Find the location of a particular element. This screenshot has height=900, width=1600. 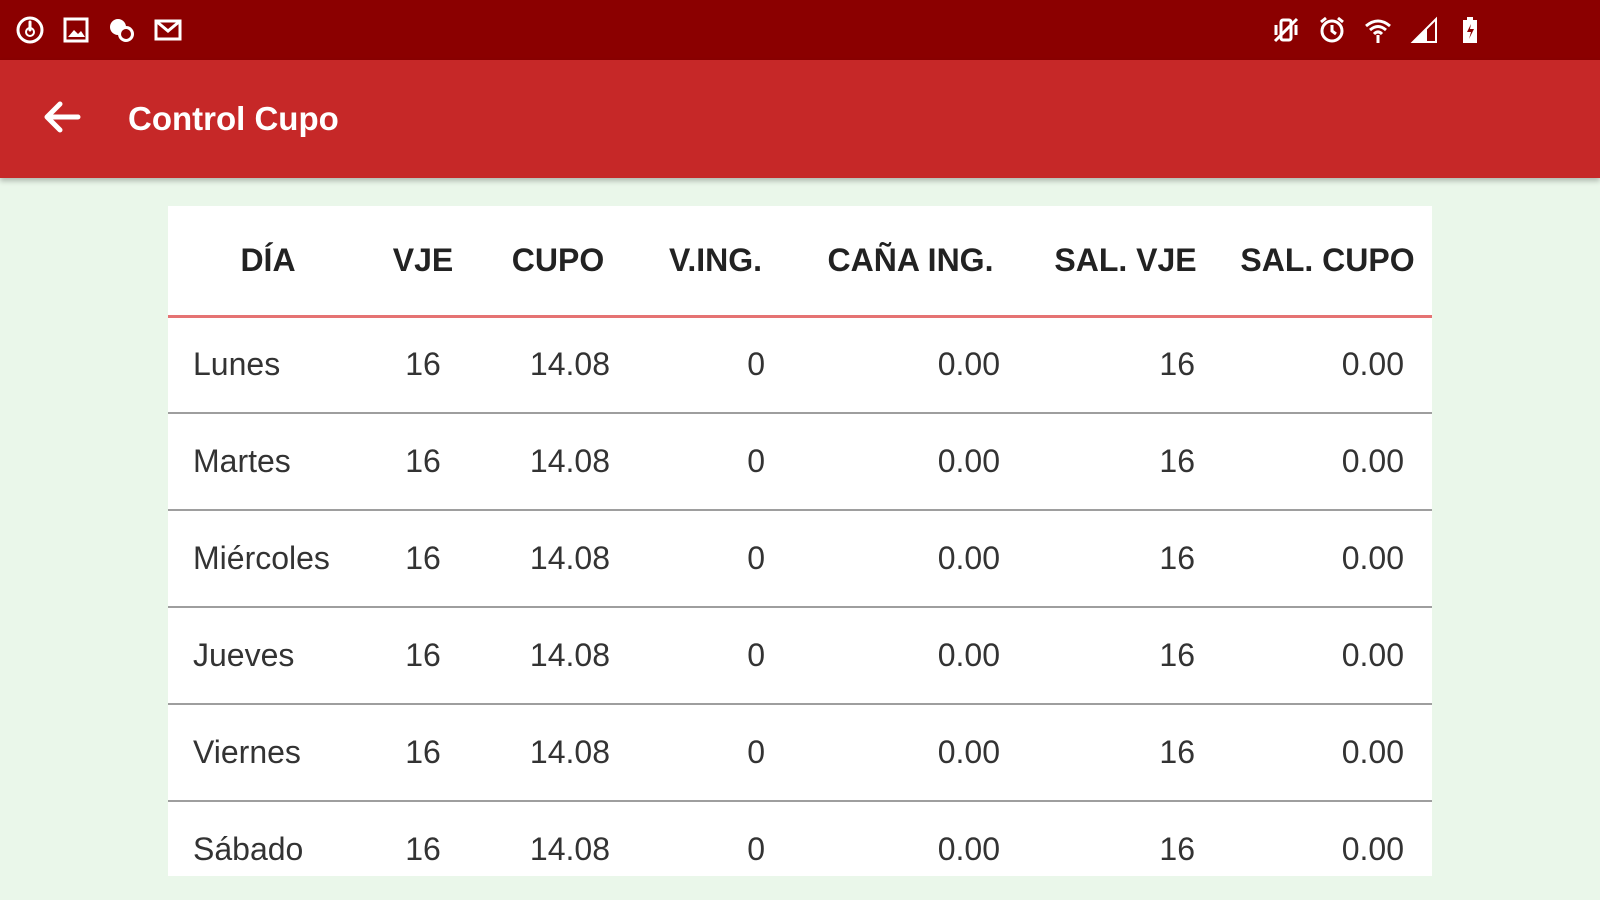

table-row: Viernes 16 14.08 0 0.00 16 0.00 is located at coordinates (800, 753).